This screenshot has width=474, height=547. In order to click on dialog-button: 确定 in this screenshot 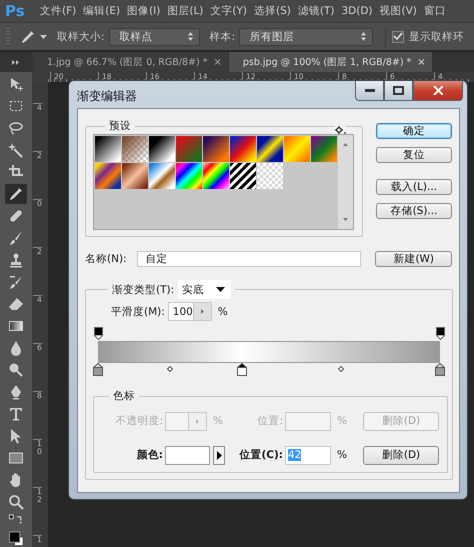, I will do `click(414, 131)`.